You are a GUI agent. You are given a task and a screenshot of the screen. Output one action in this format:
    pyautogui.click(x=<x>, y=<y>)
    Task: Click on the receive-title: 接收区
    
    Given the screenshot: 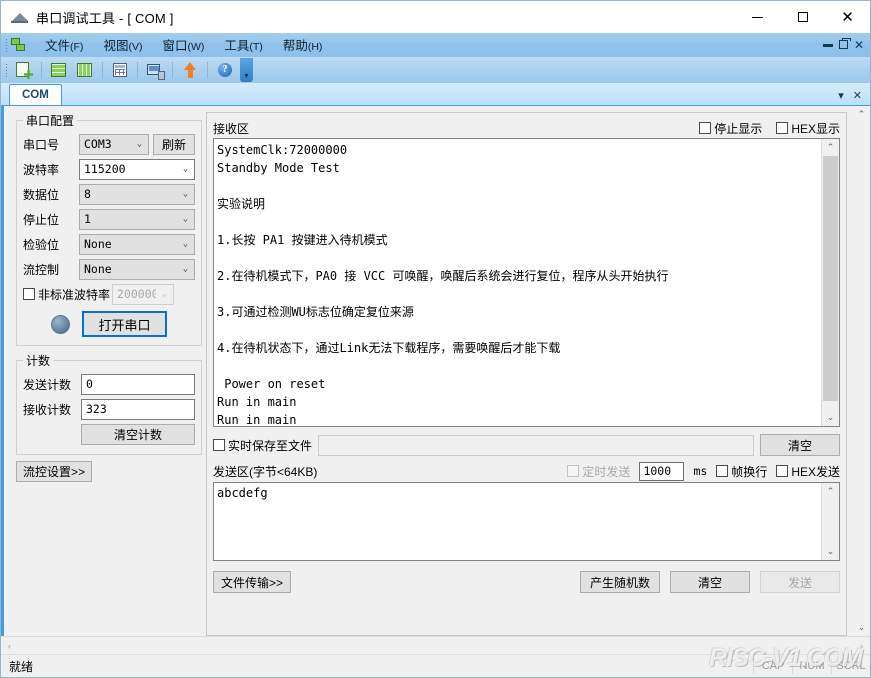 What is the action you would take?
    pyautogui.click(x=231, y=128)
    